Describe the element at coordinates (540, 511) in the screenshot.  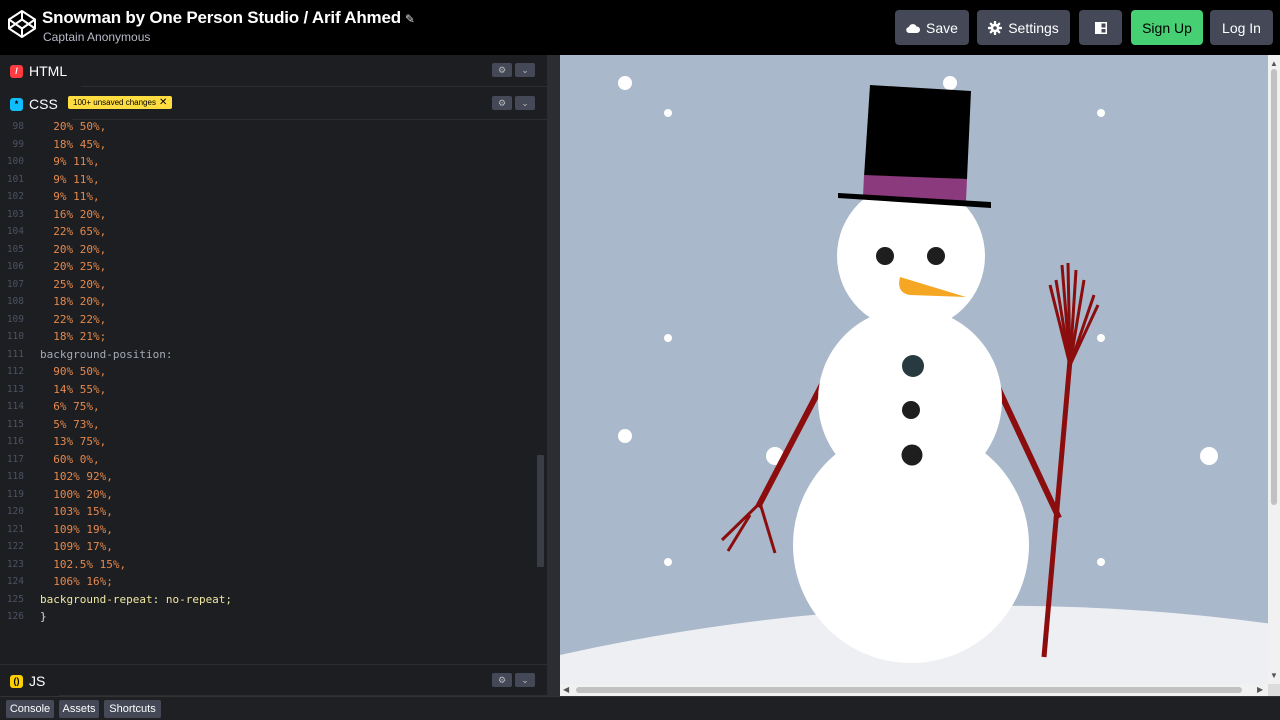
I see `editor-scrollbar` at that location.